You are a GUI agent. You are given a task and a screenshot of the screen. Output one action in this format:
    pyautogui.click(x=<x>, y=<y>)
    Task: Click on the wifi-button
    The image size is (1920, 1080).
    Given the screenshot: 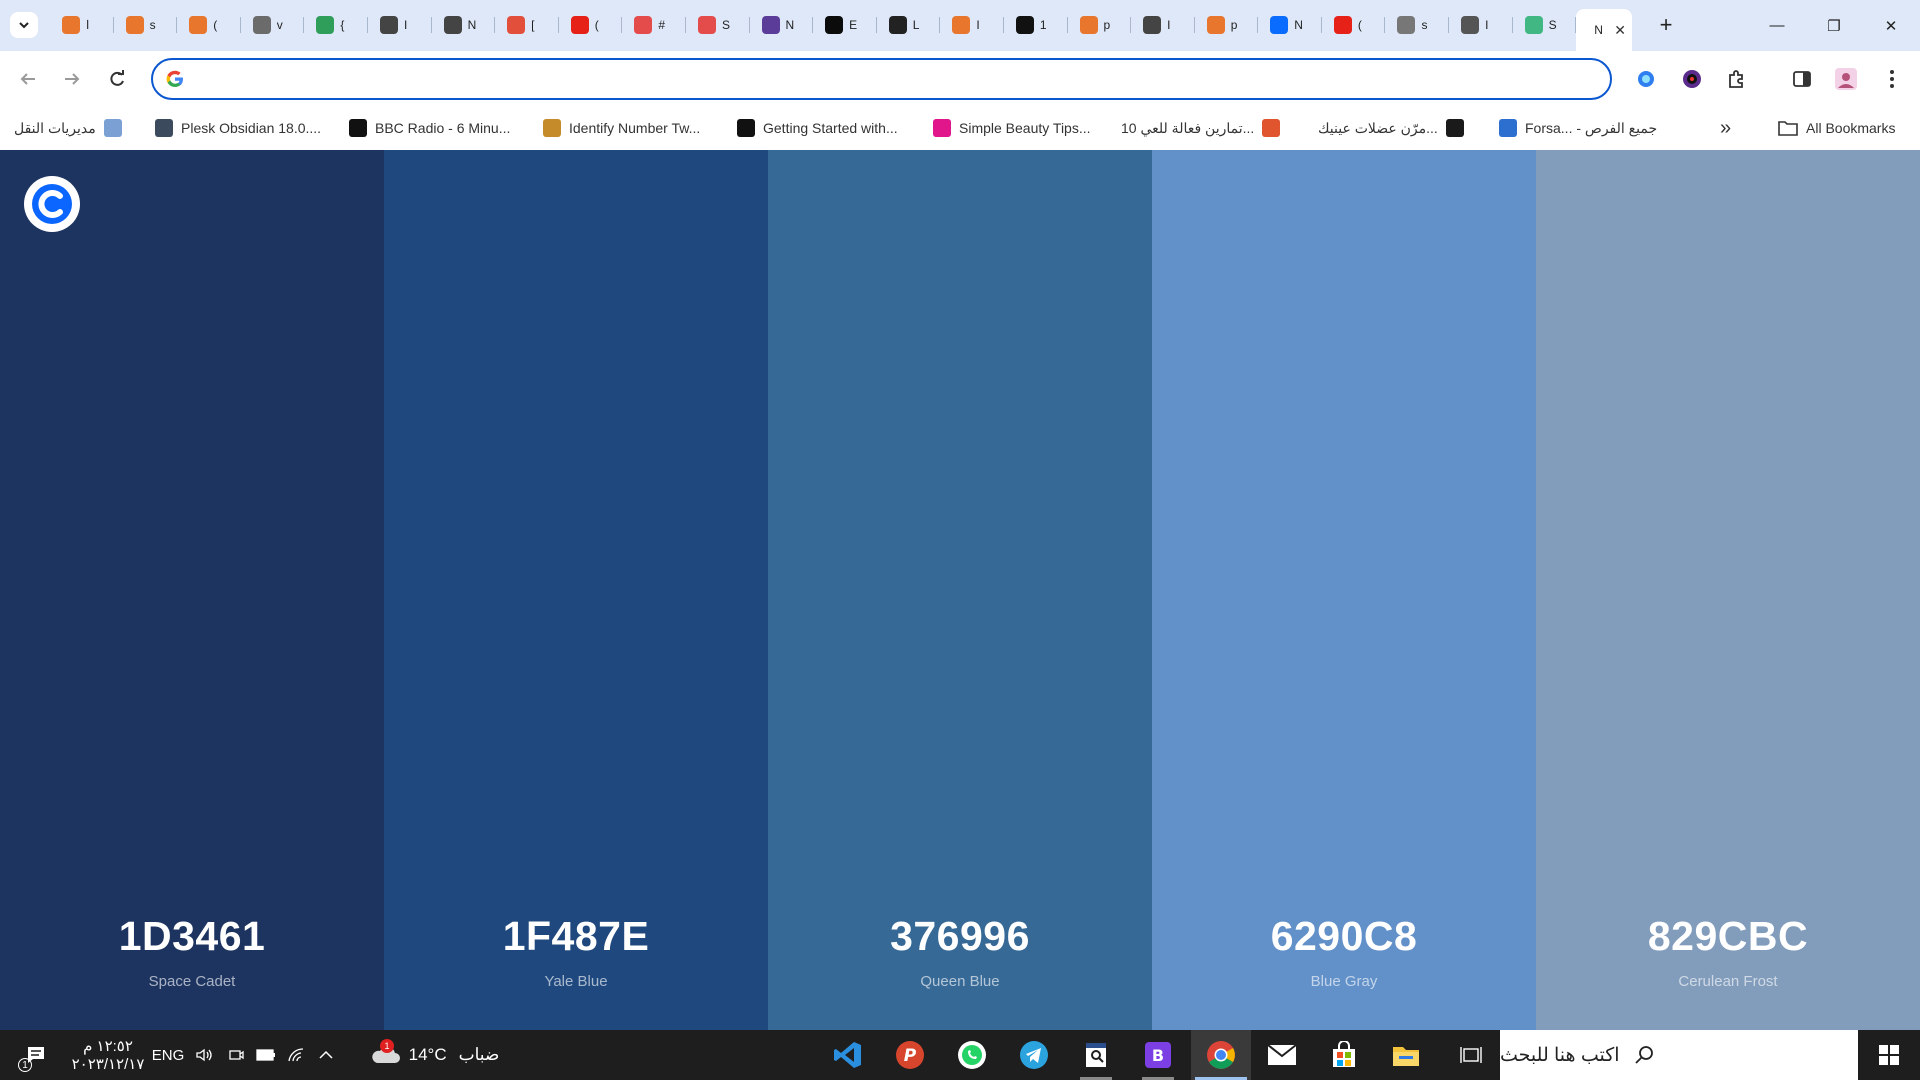 What is the action you would take?
    pyautogui.click(x=296, y=1055)
    